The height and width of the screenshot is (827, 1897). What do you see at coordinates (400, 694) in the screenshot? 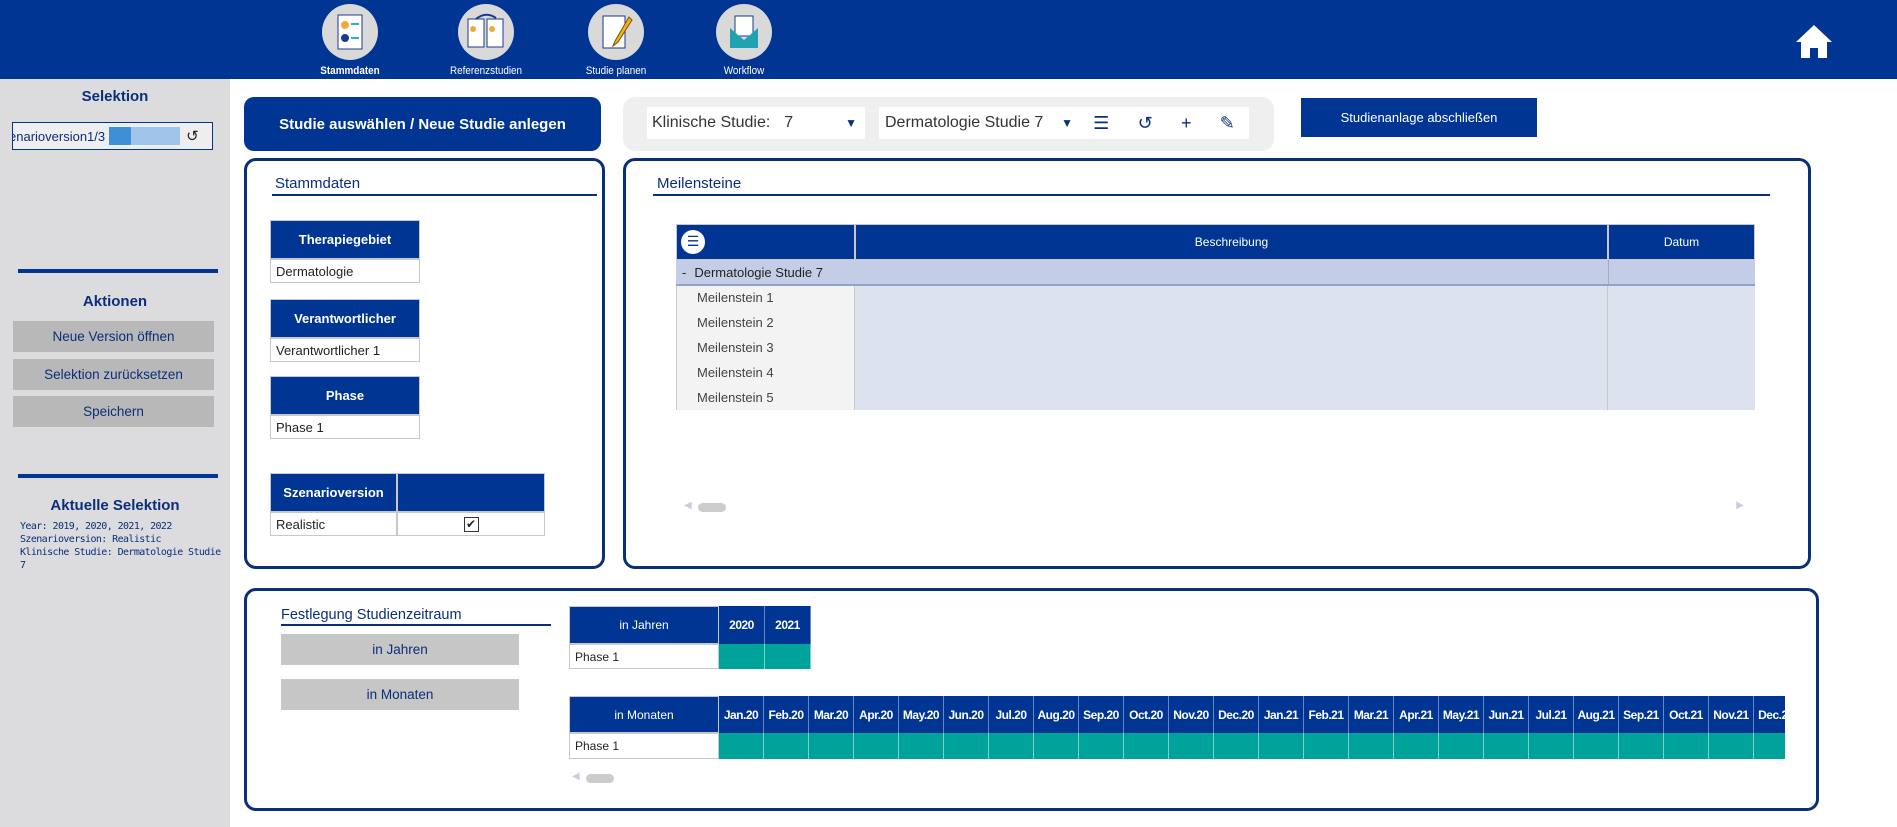
I see `in-monaten-button: in Monaten` at bounding box center [400, 694].